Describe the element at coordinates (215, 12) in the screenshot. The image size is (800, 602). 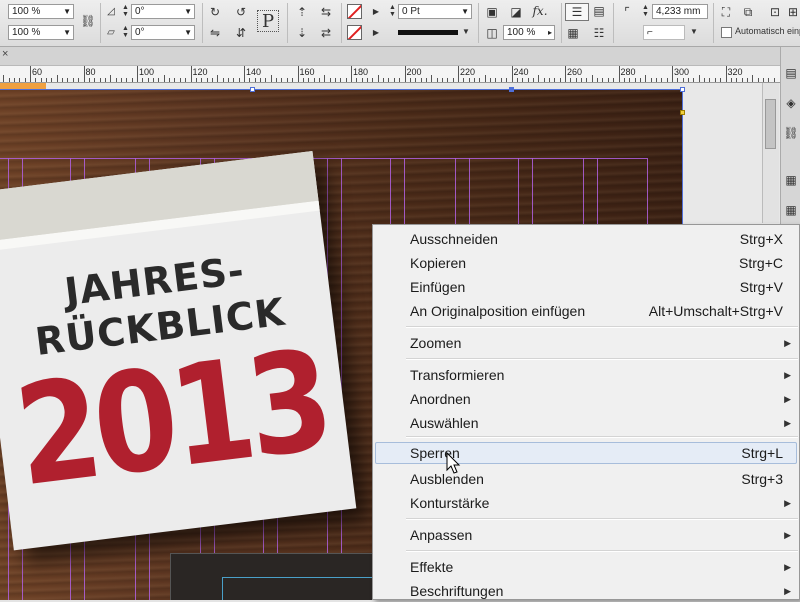
I see `rotate-cw-icon: ↻` at that location.